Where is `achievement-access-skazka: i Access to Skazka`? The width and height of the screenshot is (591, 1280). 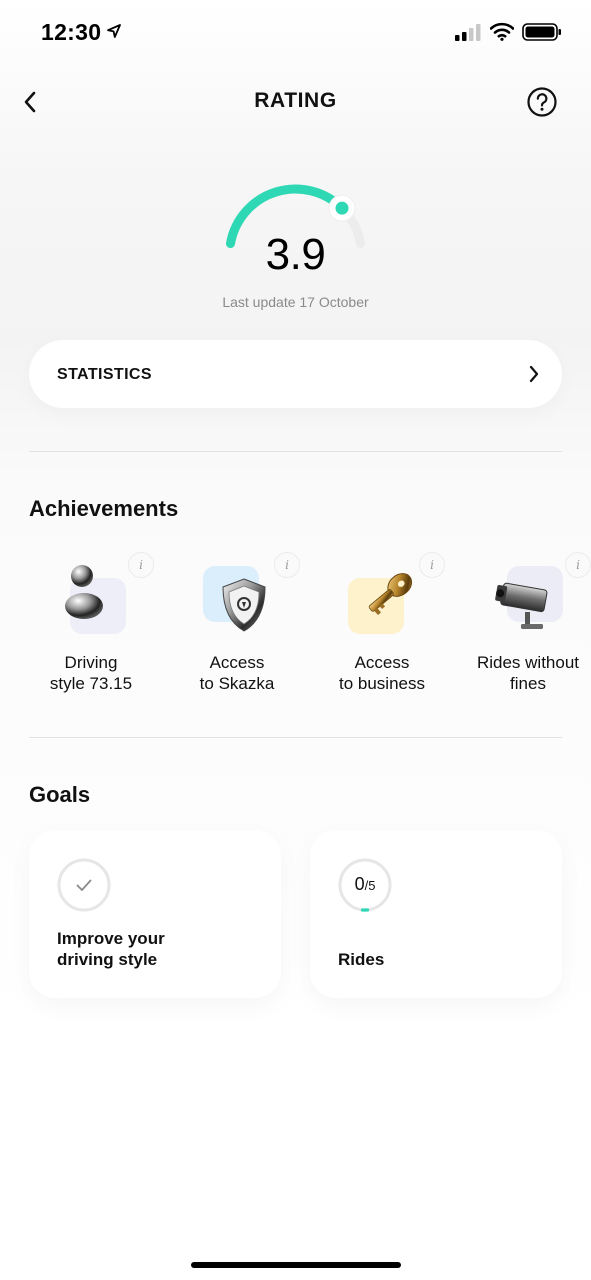
achievement-access-skazka: i Access to Skazka is located at coordinates (237, 630).